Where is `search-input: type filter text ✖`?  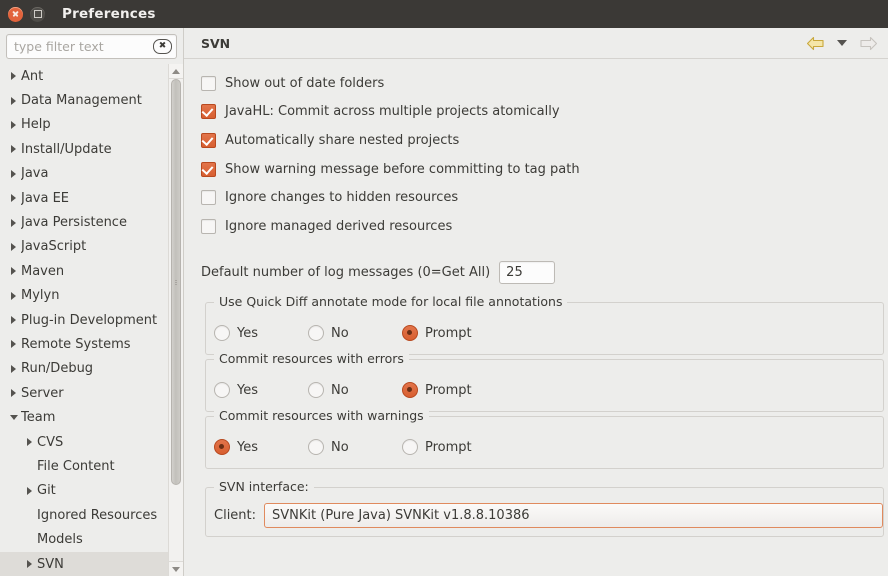 search-input: type filter text ✖ is located at coordinates (91, 46).